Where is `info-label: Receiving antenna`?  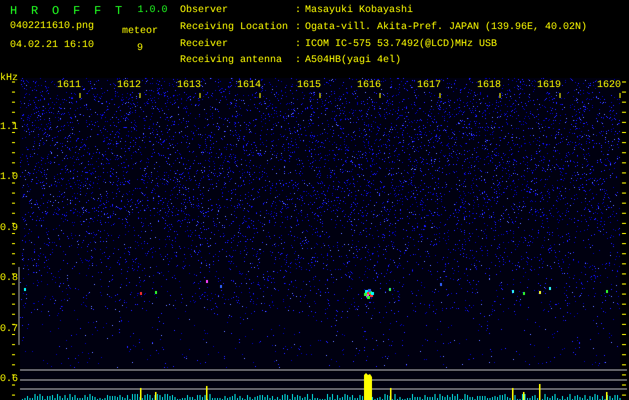
info-label: Receiving antenna is located at coordinates (232, 61).